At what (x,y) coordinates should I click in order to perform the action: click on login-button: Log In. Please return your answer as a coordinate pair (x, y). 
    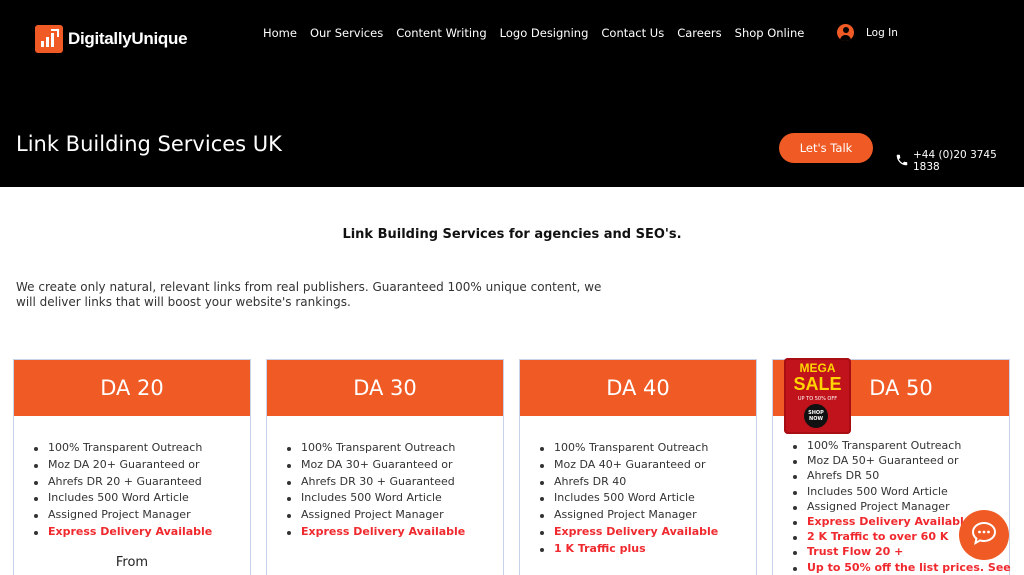
    Looking at the image, I should click on (867, 32).